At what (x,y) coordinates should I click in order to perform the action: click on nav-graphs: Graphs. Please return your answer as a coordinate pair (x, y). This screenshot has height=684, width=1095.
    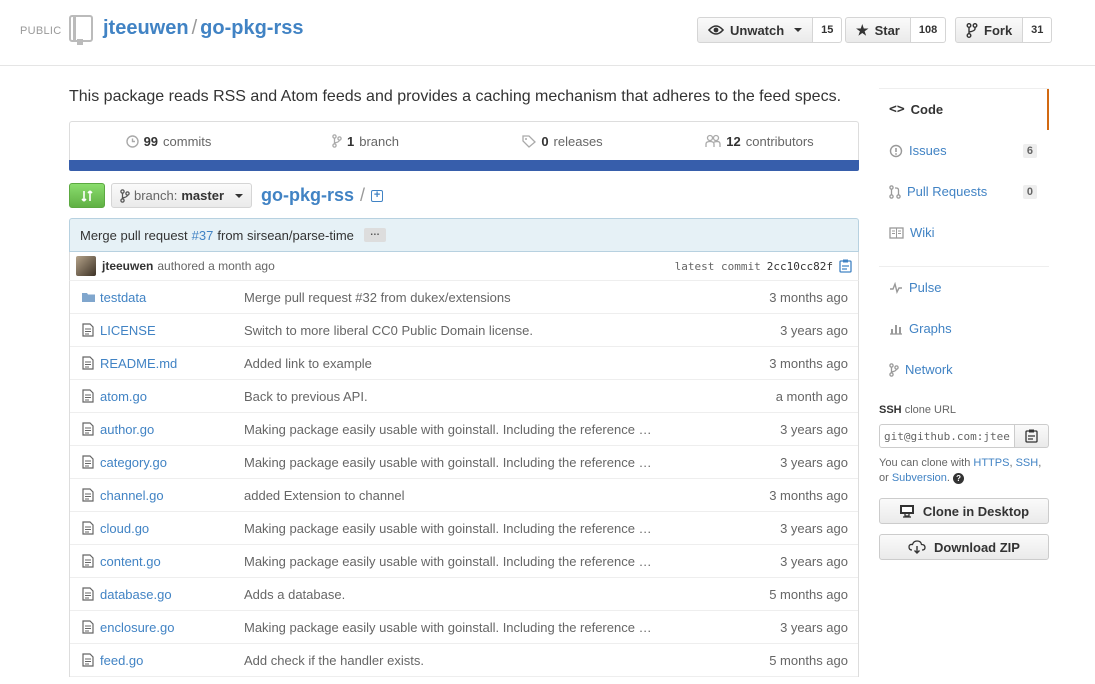
    Looking at the image, I should click on (964, 328).